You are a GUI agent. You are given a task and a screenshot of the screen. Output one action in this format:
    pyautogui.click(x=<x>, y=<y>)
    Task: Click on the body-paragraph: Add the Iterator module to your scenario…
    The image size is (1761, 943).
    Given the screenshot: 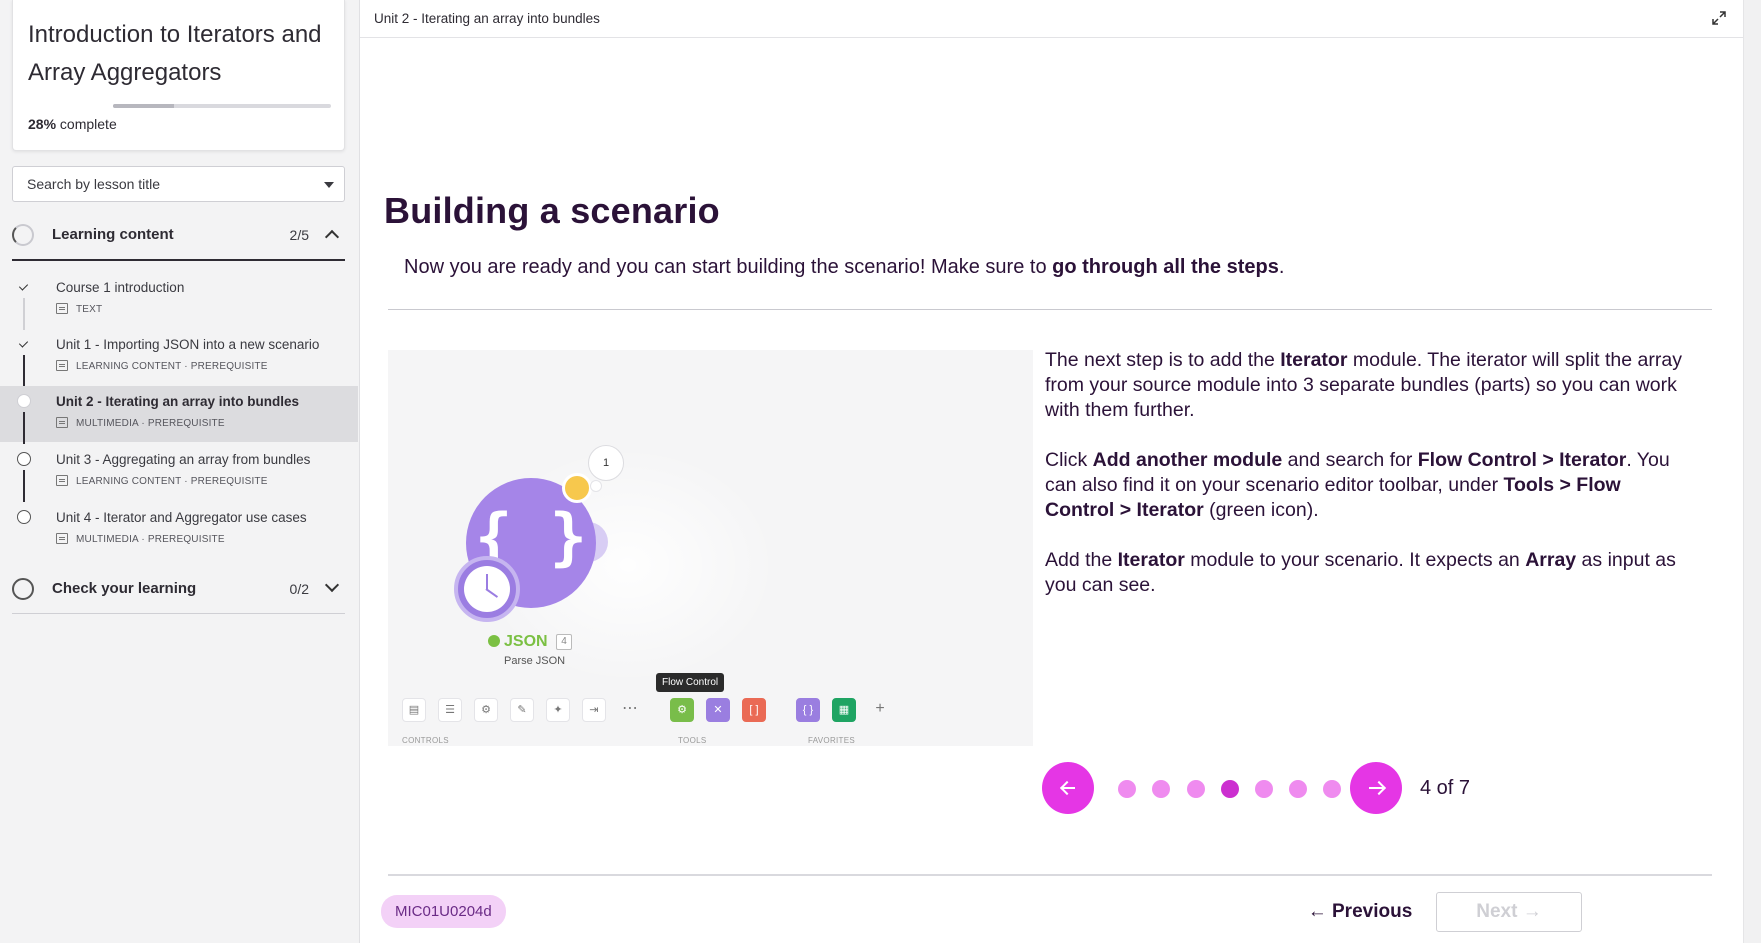 What is the action you would take?
    pyautogui.click(x=1365, y=573)
    